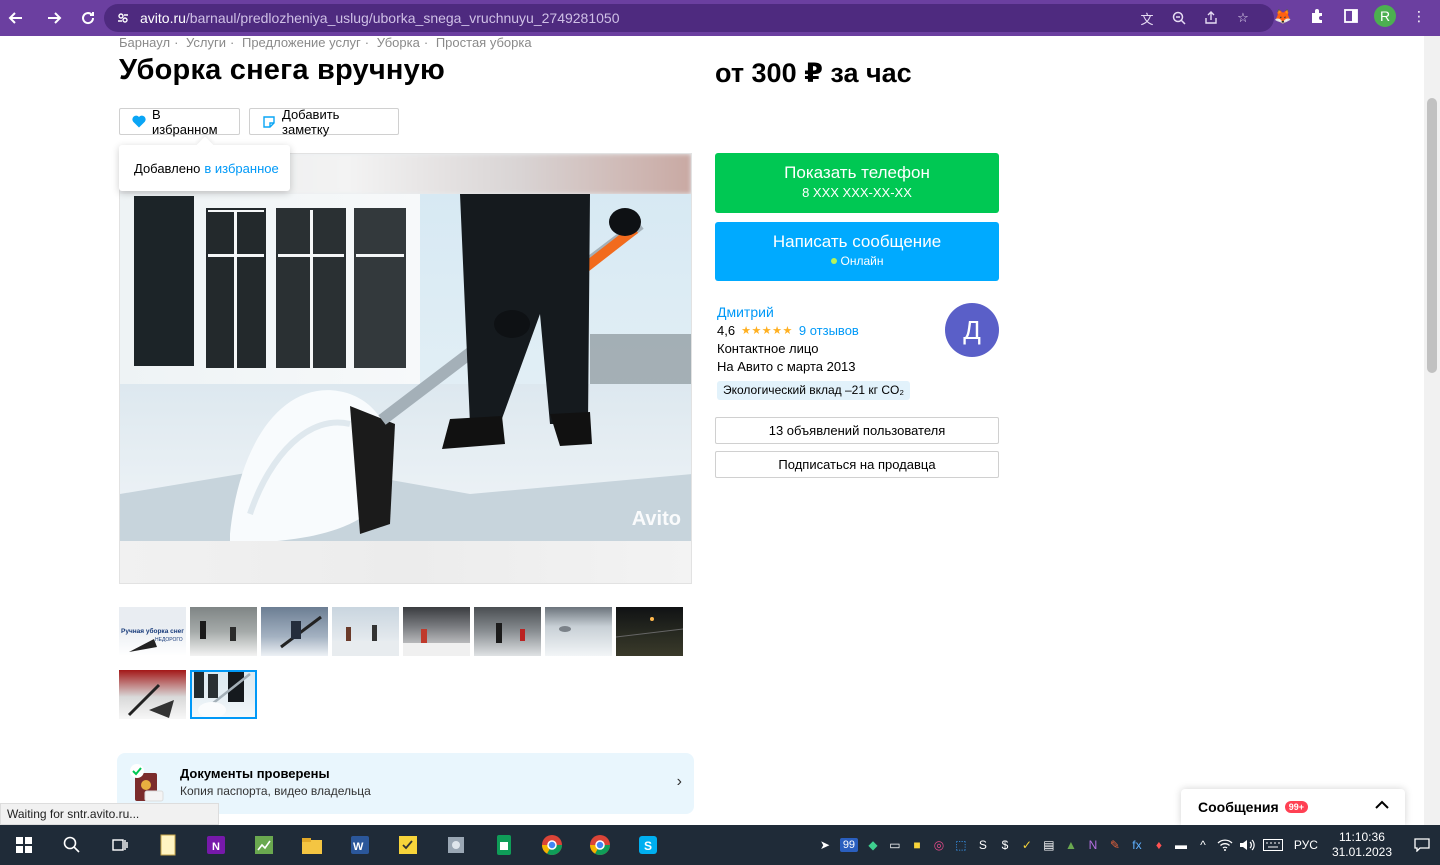  What do you see at coordinates (408, 845) in the screenshot?
I see `sticky-notes-icon` at bounding box center [408, 845].